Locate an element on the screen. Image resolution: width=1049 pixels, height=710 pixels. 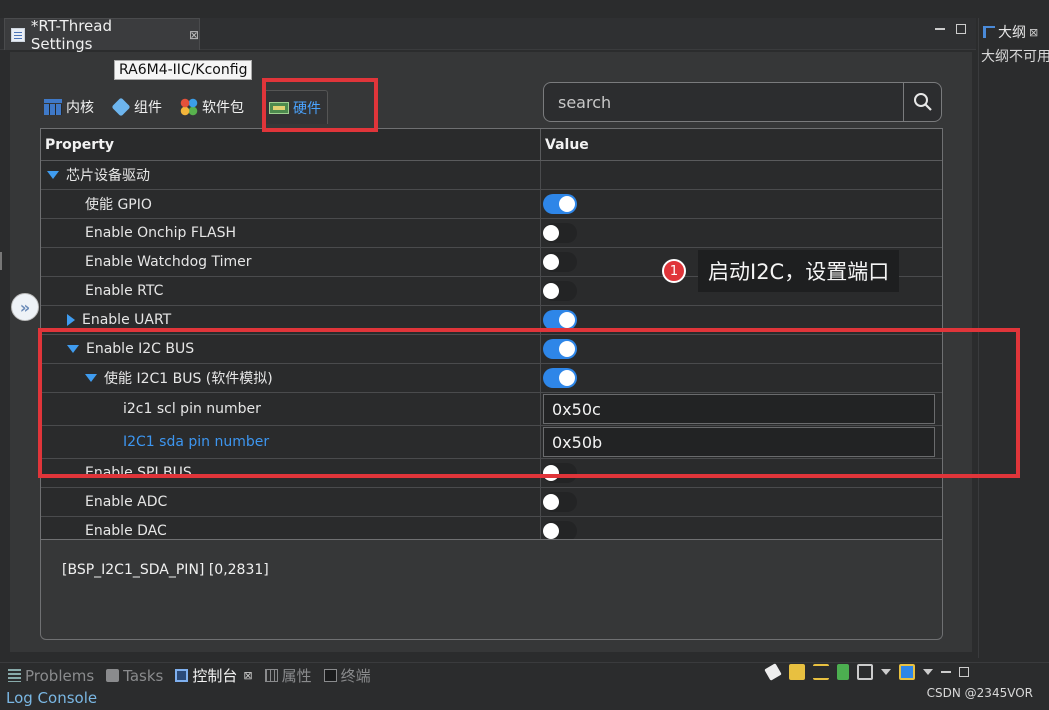
table-row: 芯片设备驱动 is located at coordinates (491, 175).